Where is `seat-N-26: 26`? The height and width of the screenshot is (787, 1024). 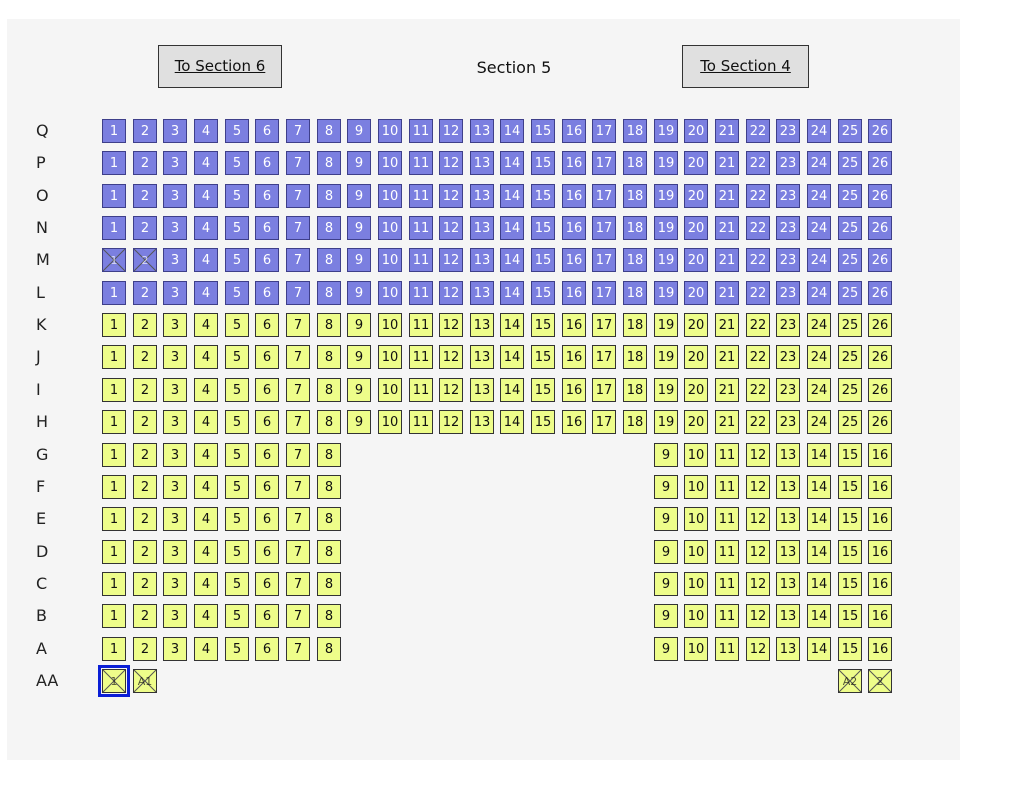 seat-N-26: 26 is located at coordinates (880, 228).